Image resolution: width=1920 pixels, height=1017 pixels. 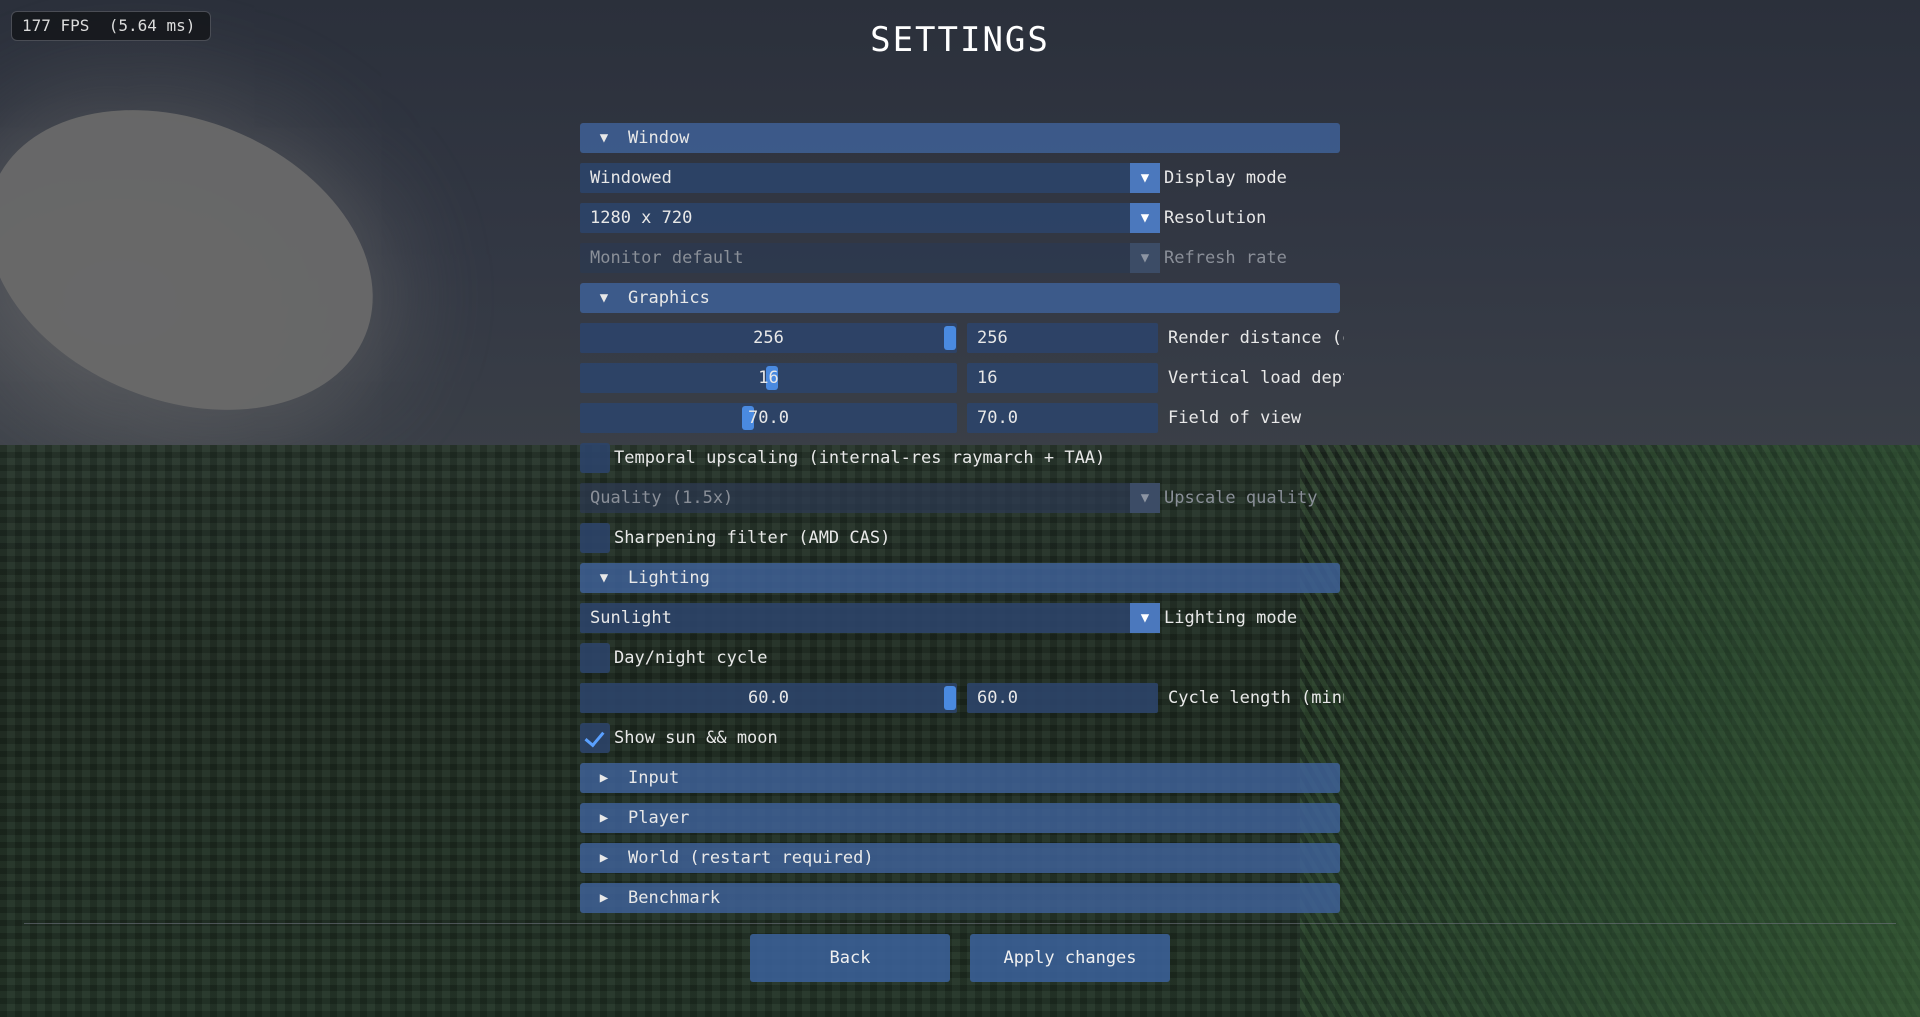 I want to click on lighting-mode-row: Sunlight ▼ Lighting mode, so click(x=960, y=618).